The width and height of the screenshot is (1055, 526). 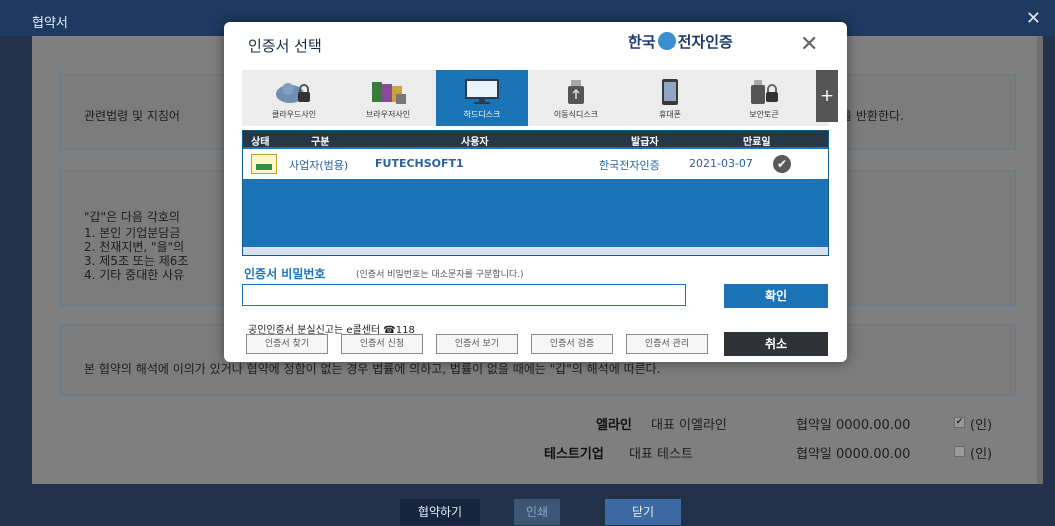 I want to click on document-scrollbar, so click(x=1040, y=260).